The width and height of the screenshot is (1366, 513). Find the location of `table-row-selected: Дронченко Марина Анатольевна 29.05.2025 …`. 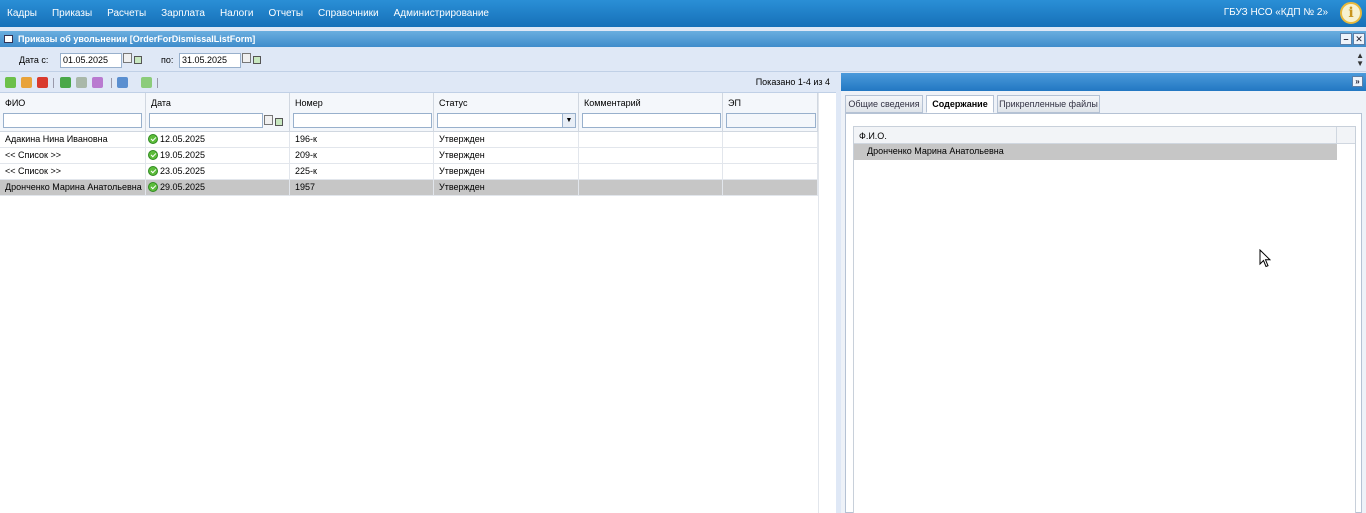

table-row-selected: Дронченко Марина Анатольевна 29.05.2025 … is located at coordinates (409, 188).